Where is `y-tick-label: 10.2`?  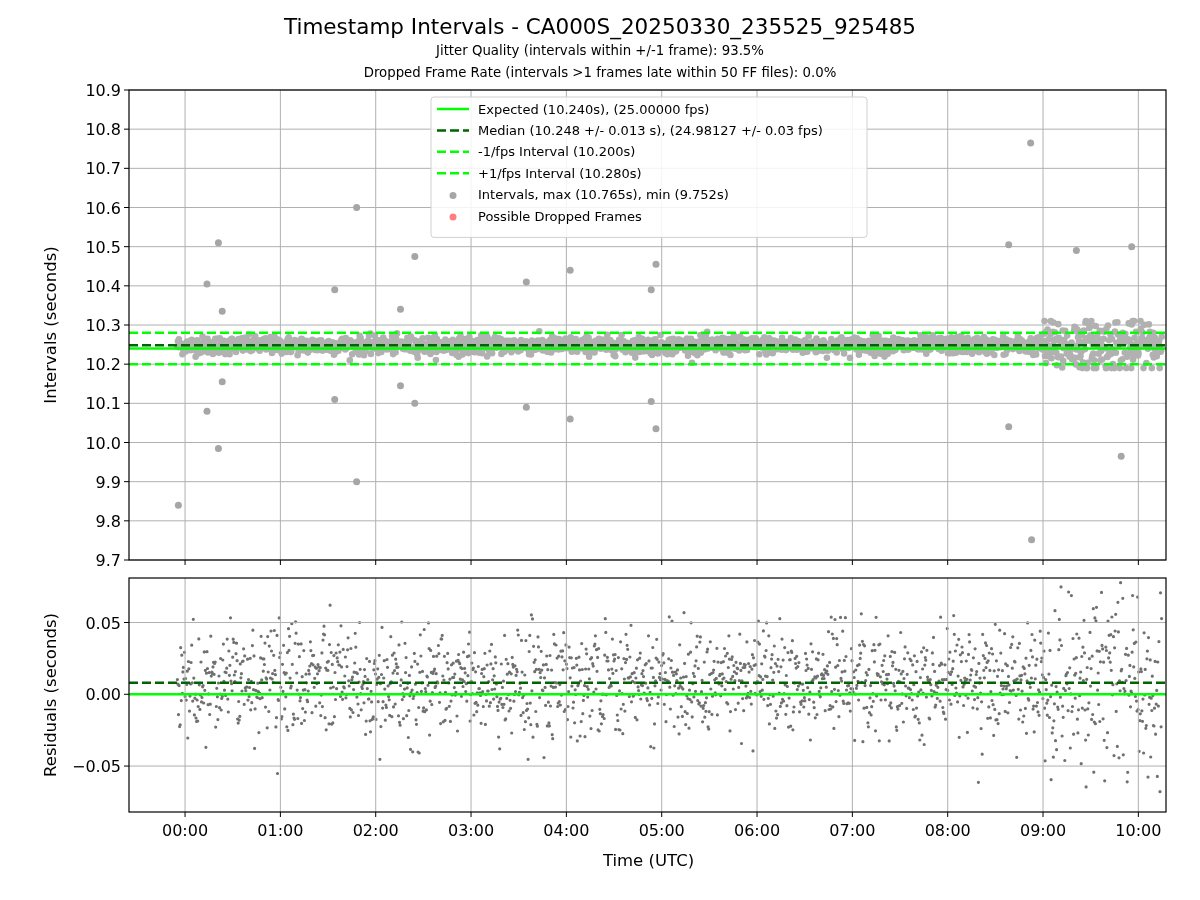 y-tick-label: 10.2 is located at coordinates (103, 365).